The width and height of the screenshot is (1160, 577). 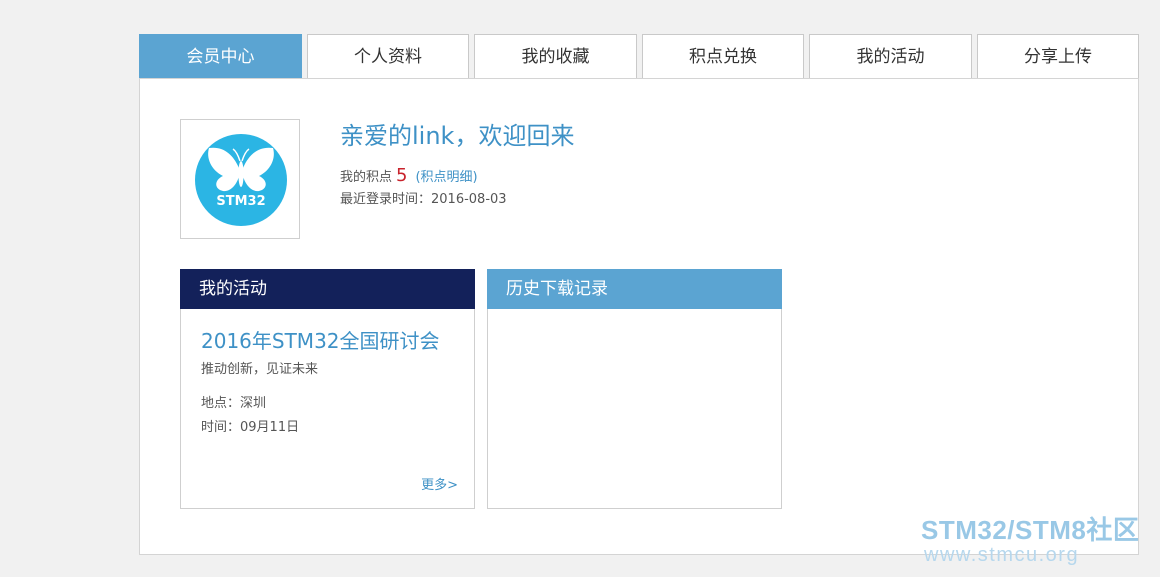 What do you see at coordinates (555, 56) in the screenshot?
I see `tab-favorites: 我的收藏` at bounding box center [555, 56].